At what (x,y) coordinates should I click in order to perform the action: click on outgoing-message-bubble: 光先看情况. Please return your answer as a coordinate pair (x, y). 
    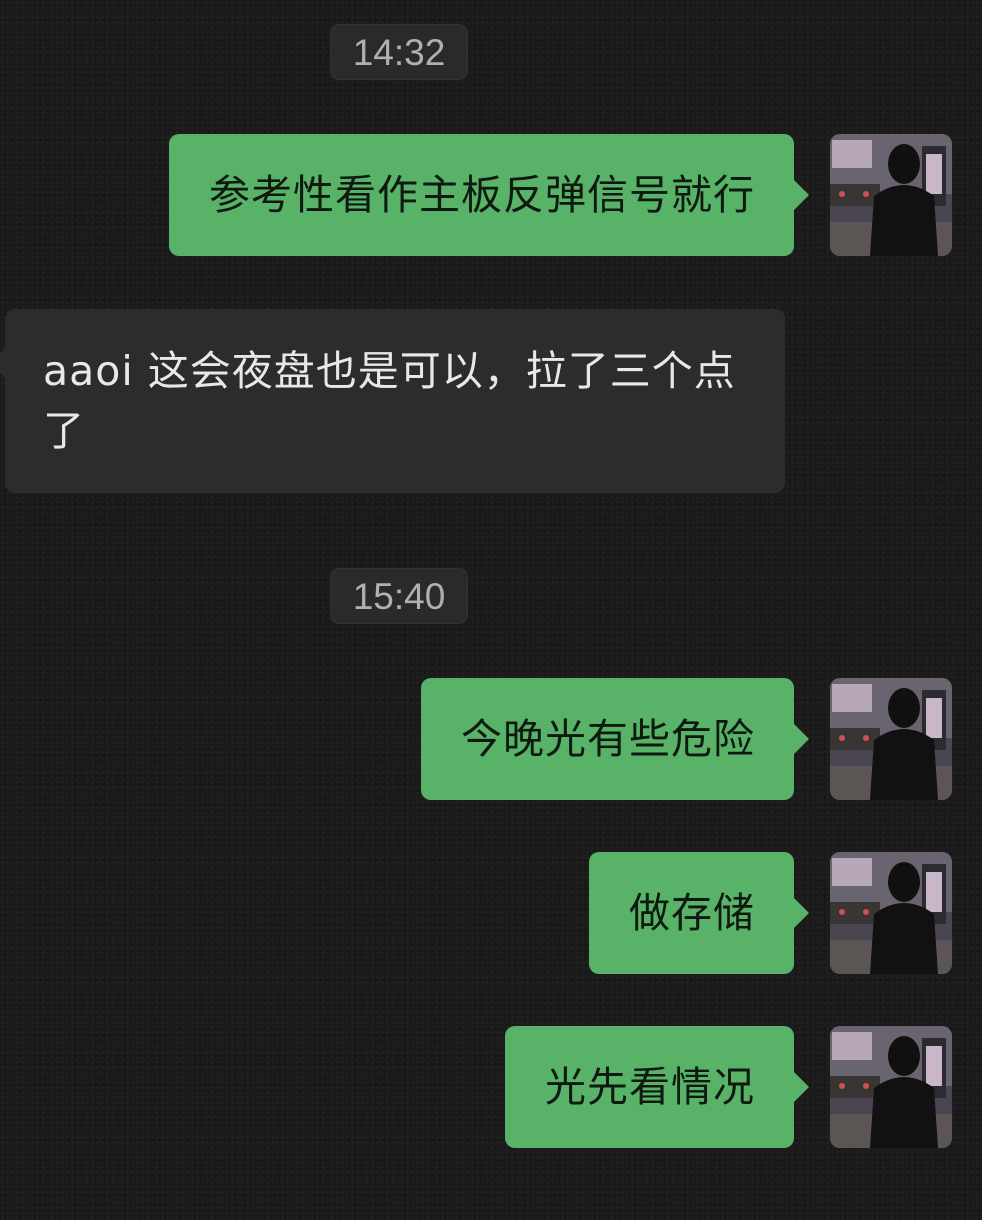
    Looking at the image, I should click on (657, 1087).